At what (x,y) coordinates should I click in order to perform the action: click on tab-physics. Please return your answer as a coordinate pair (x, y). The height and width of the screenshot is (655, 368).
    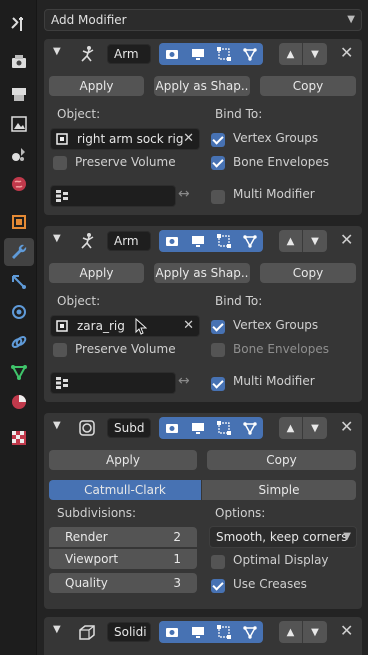
    Looking at the image, I should click on (19, 312).